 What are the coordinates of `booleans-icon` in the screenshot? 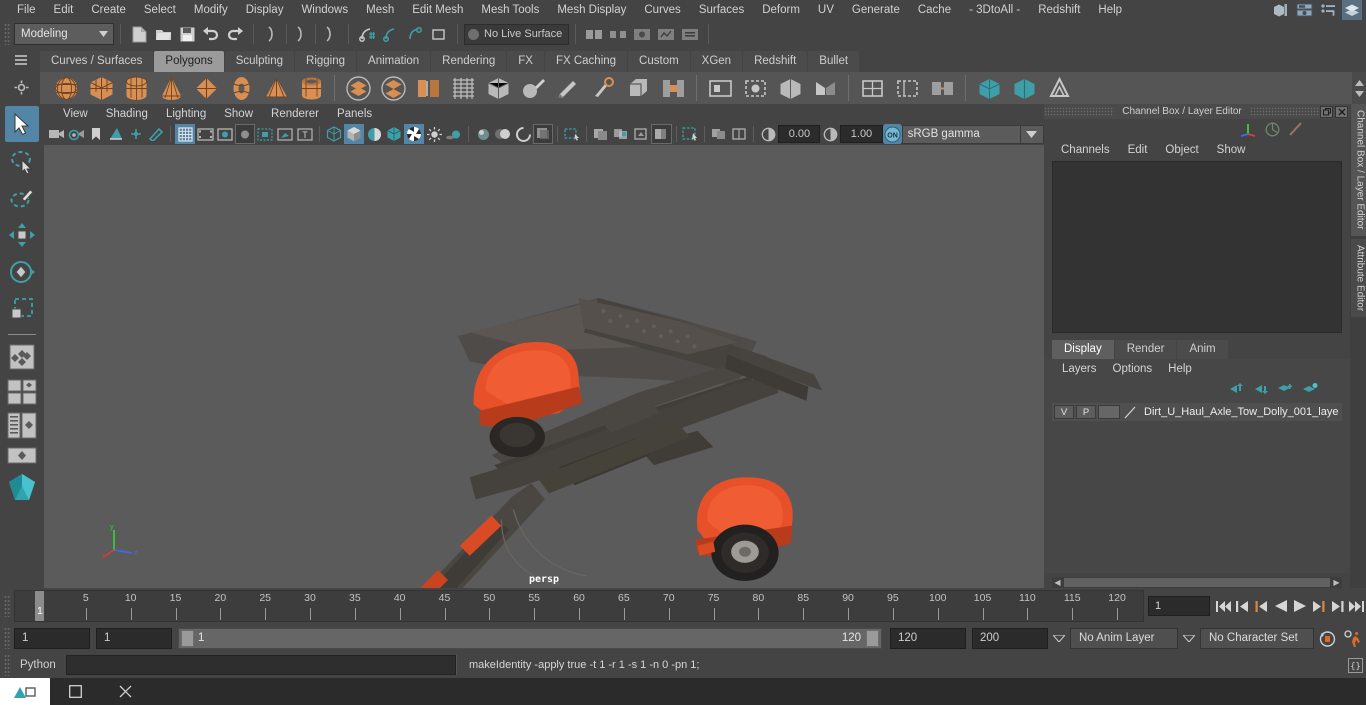 It's located at (463, 88).